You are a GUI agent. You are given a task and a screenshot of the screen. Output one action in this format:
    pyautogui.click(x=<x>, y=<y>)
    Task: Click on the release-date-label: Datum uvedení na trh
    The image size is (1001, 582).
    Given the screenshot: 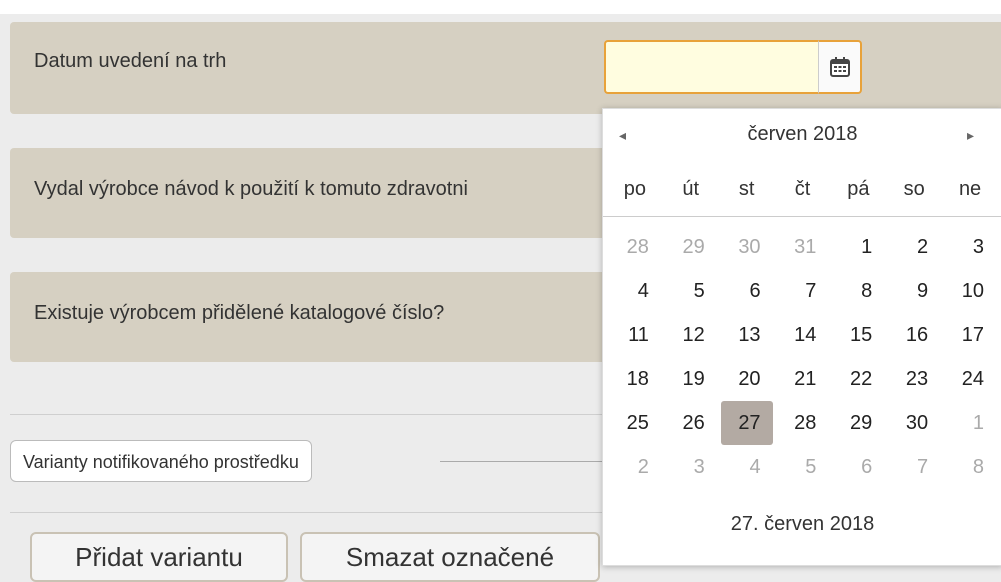 What is the action you would take?
    pyautogui.click(x=130, y=61)
    